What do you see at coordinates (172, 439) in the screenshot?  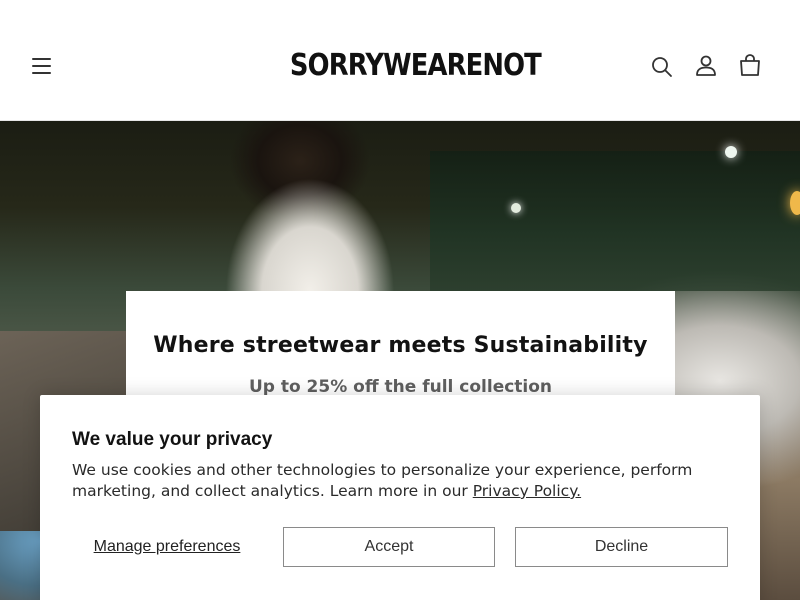 I see `cookie-title: We value your privacy` at bounding box center [172, 439].